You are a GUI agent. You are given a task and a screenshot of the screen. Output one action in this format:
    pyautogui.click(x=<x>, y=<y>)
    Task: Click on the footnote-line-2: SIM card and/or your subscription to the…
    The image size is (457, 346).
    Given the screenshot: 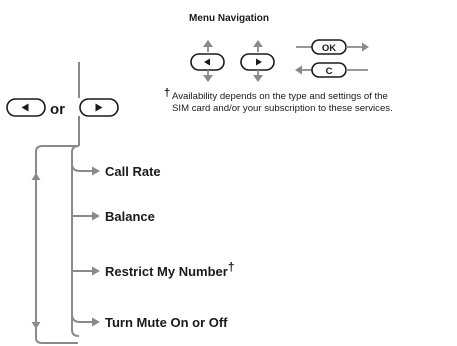 What is the action you would take?
    pyautogui.click(x=282, y=108)
    